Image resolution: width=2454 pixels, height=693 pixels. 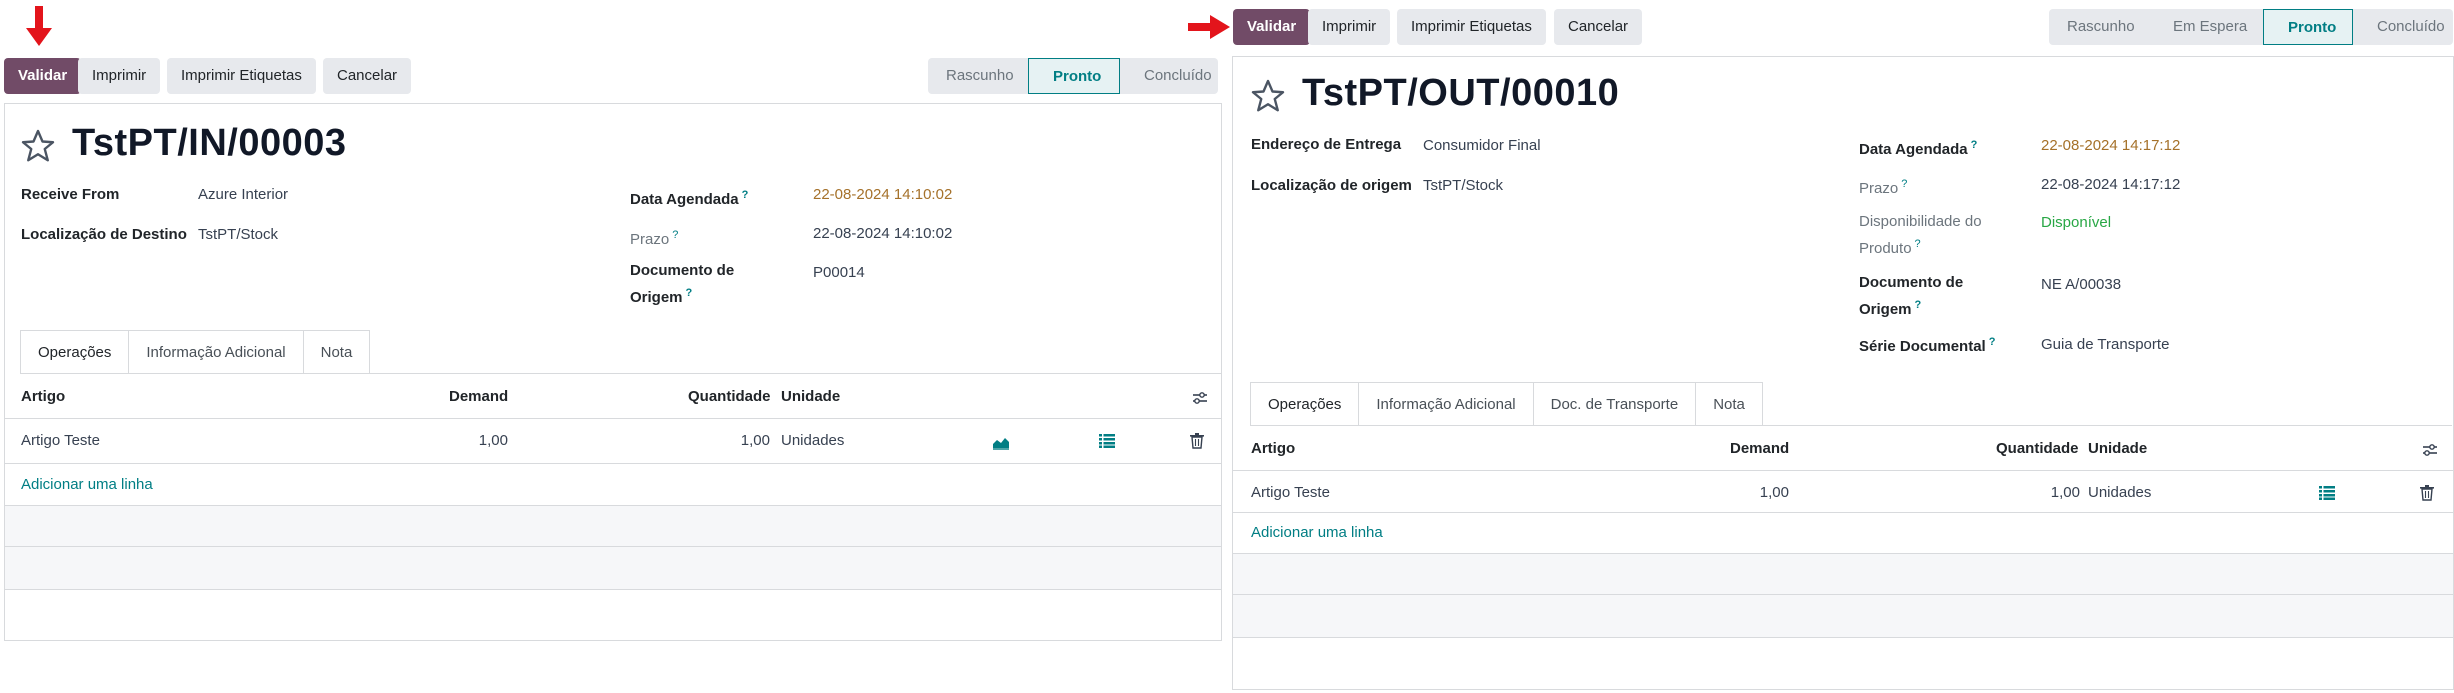 What do you see at coordinates (1920, 221) in the screenshot?
I see `availability-label-line1: Disponibilidade do` at bounding box center [1920, 221].